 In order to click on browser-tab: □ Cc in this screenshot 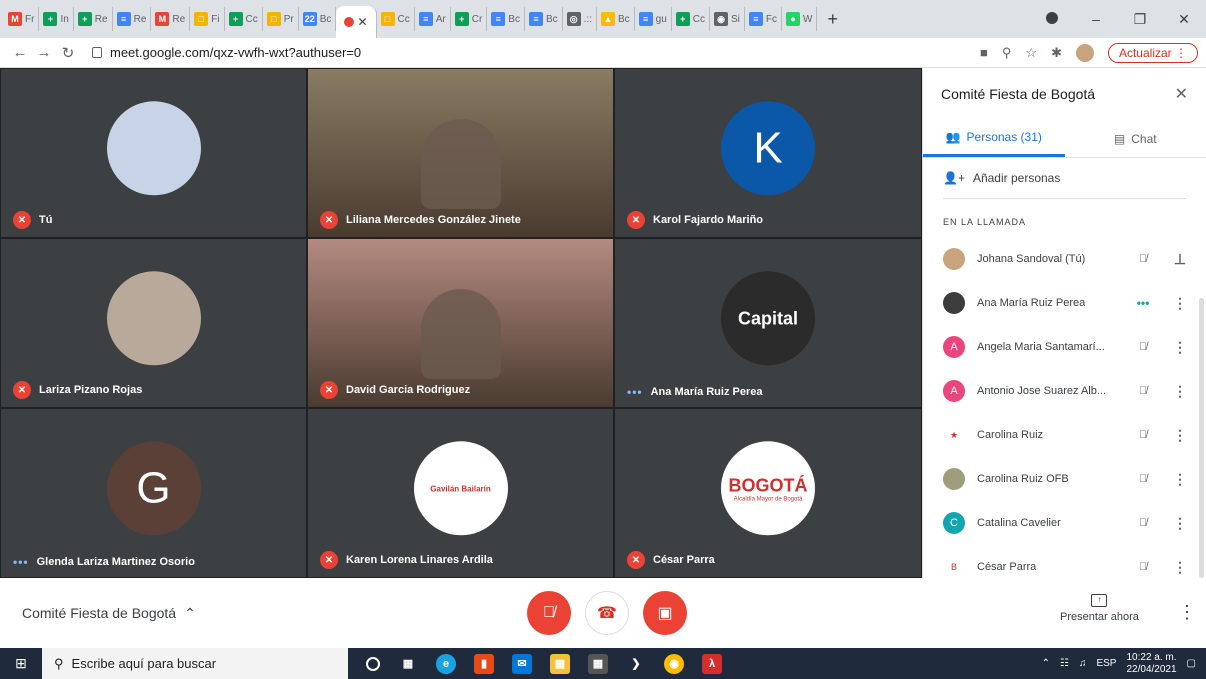, I will do `click(396, 19)`.